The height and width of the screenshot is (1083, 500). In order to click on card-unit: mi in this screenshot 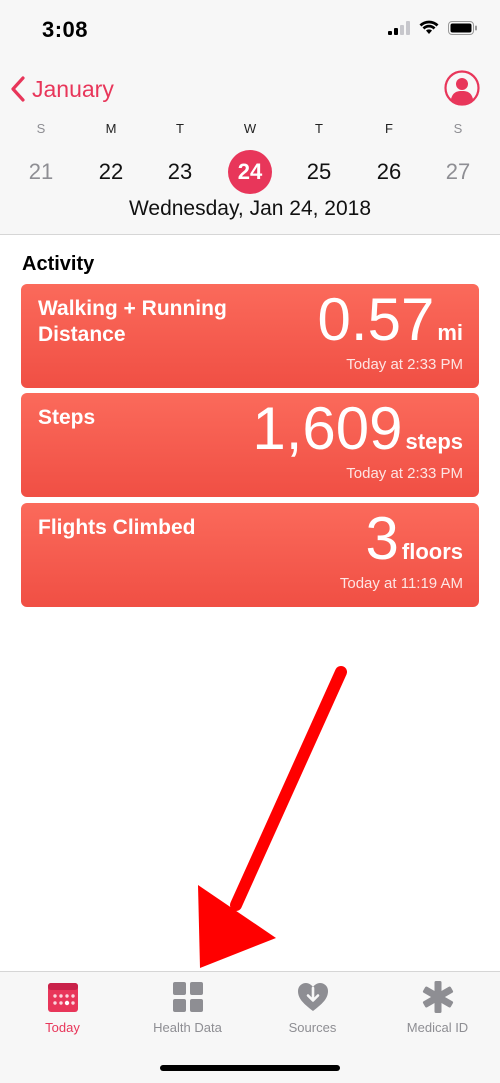, I will do `click(450, 332)`.